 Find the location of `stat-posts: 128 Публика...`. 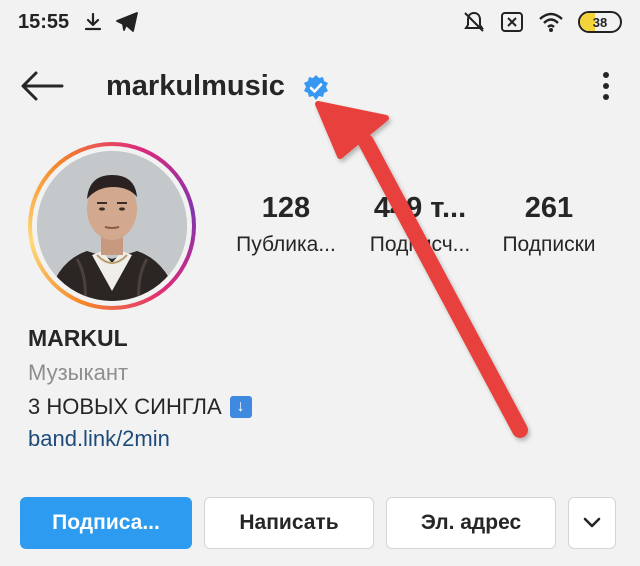

stat-posts: 128 Публика... is located at coordinates (286, 224).